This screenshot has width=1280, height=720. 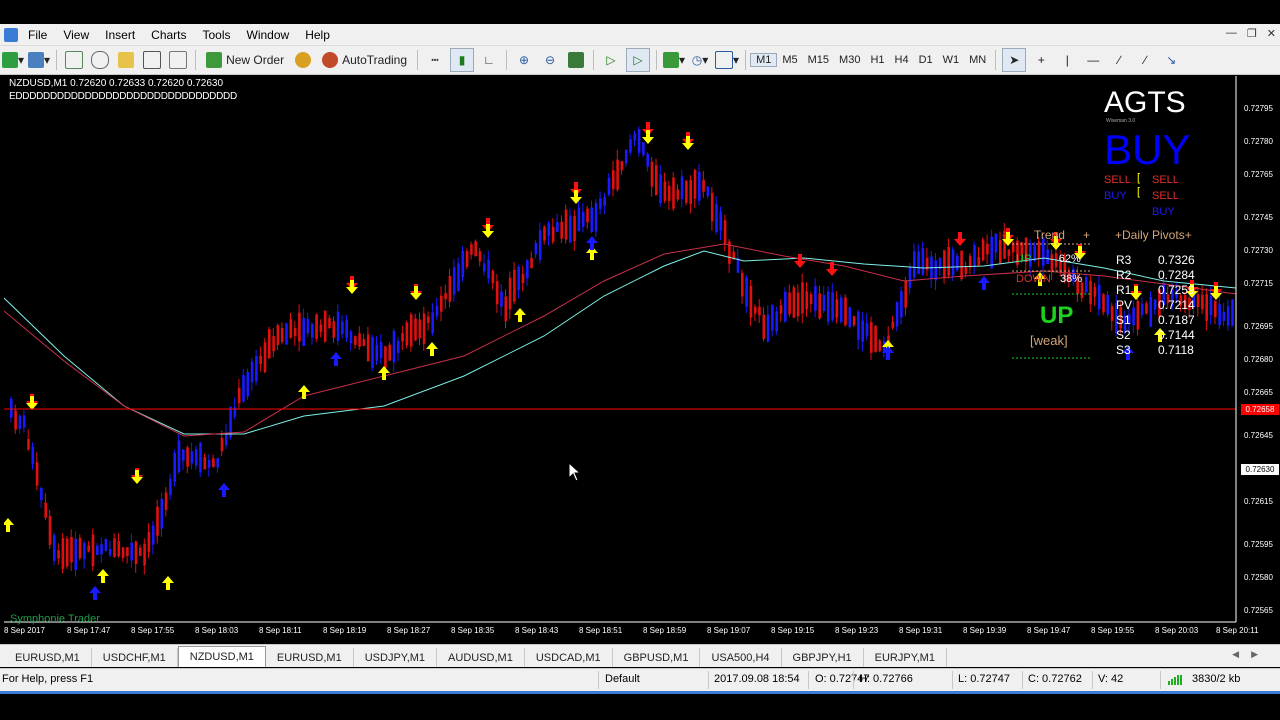 I want to click on autotrading-button: AutoTrading, so click(x=364, y=60).